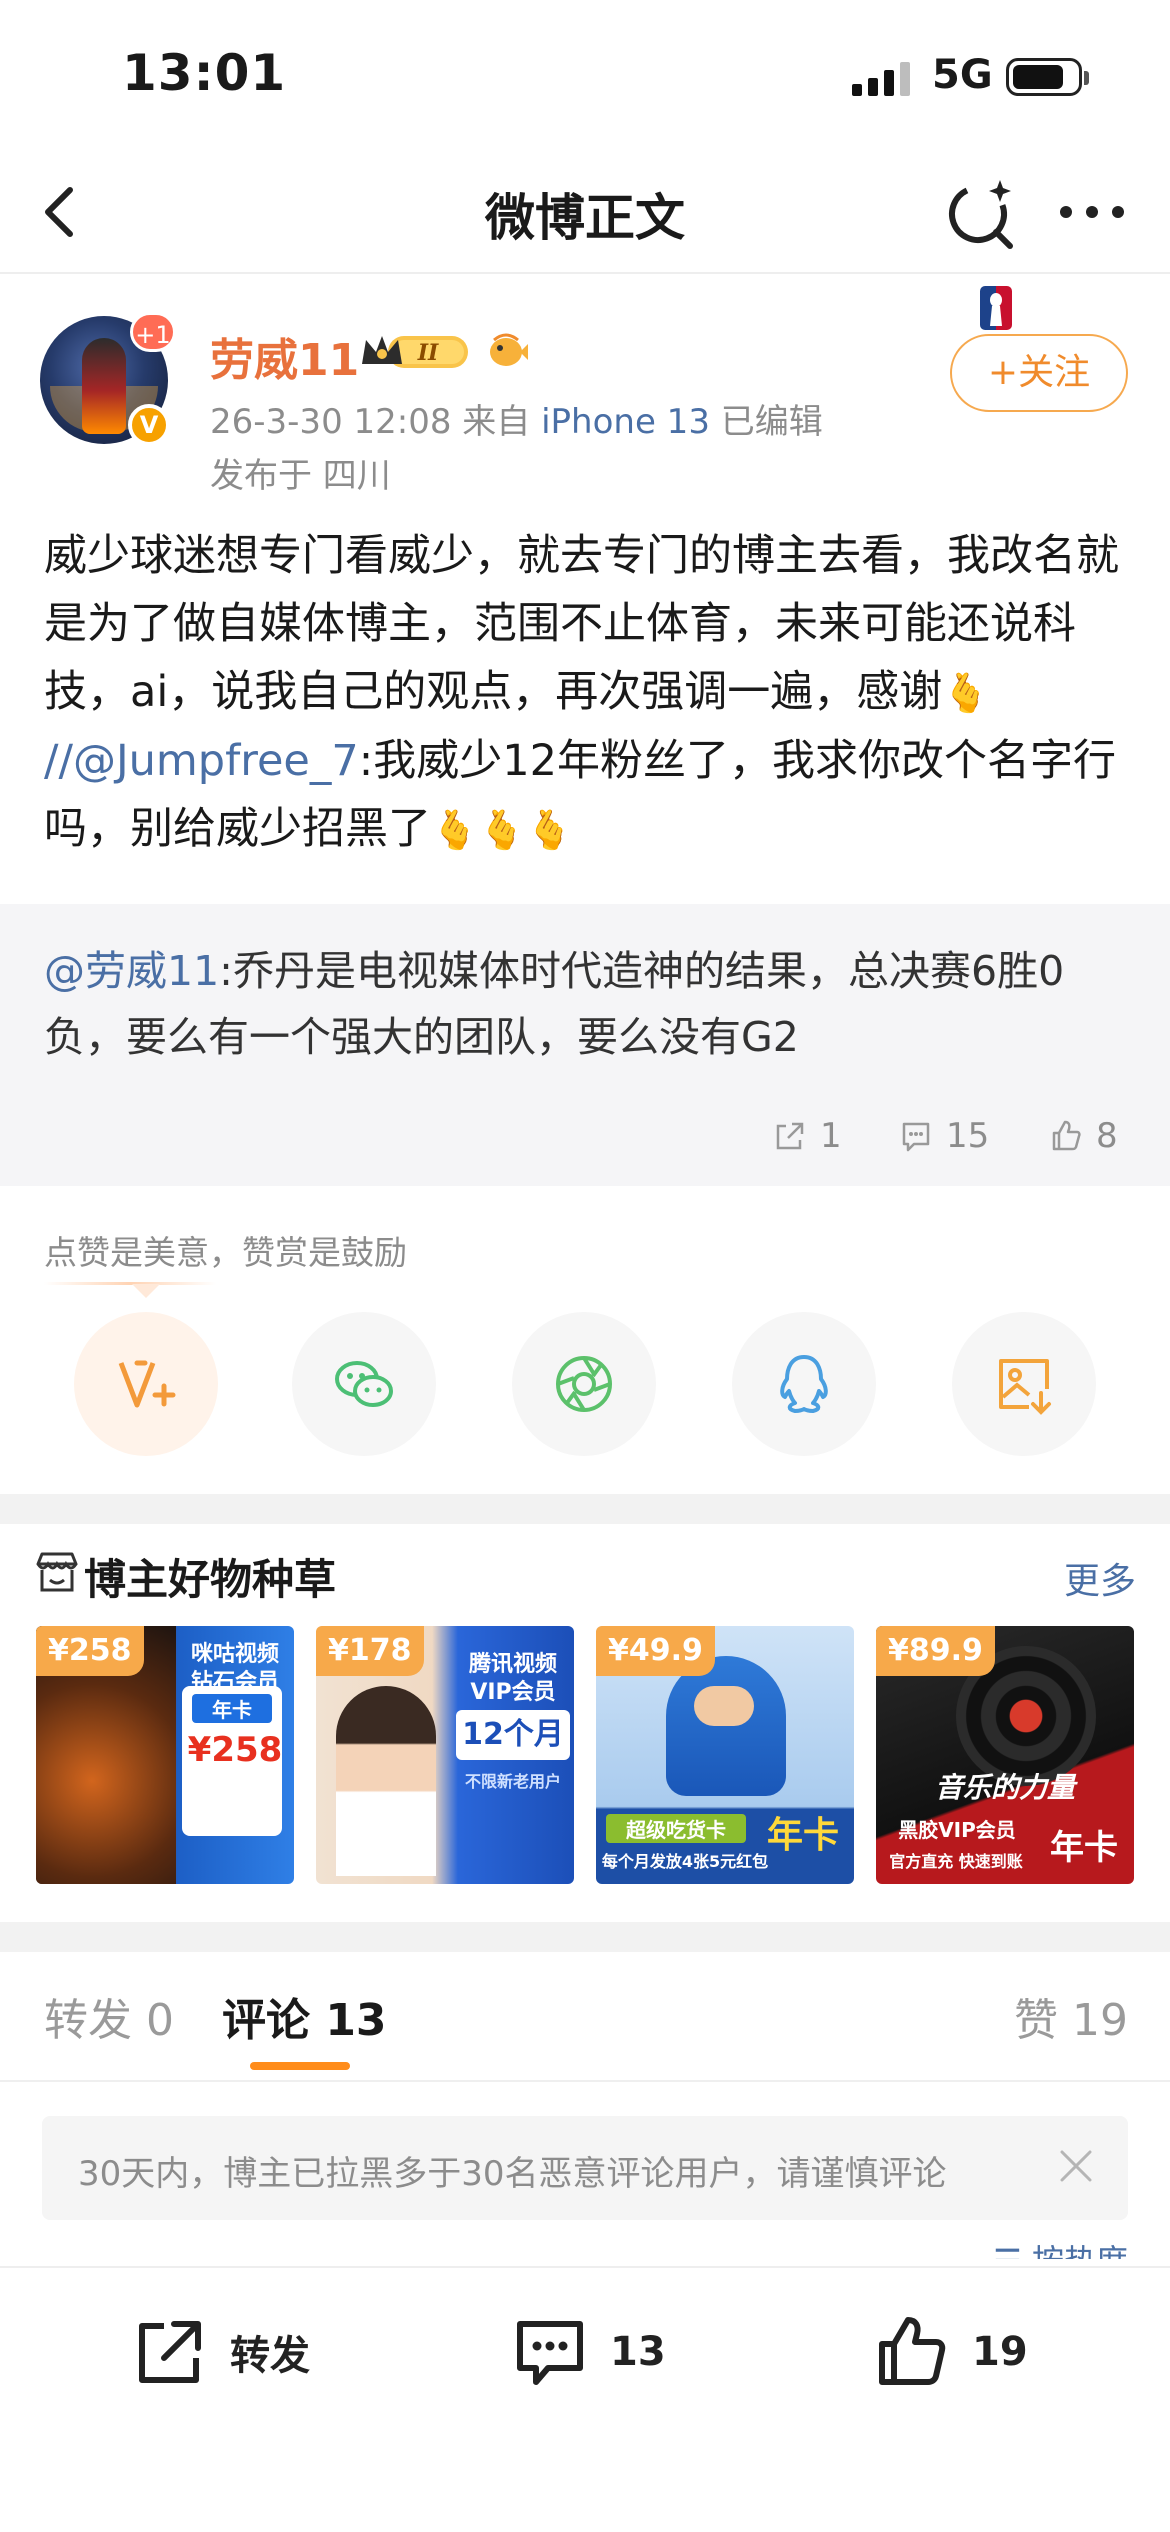 This screenshot has height=2532, width=1170. I want to click on follow-button: +关注, so click(1039, 373).